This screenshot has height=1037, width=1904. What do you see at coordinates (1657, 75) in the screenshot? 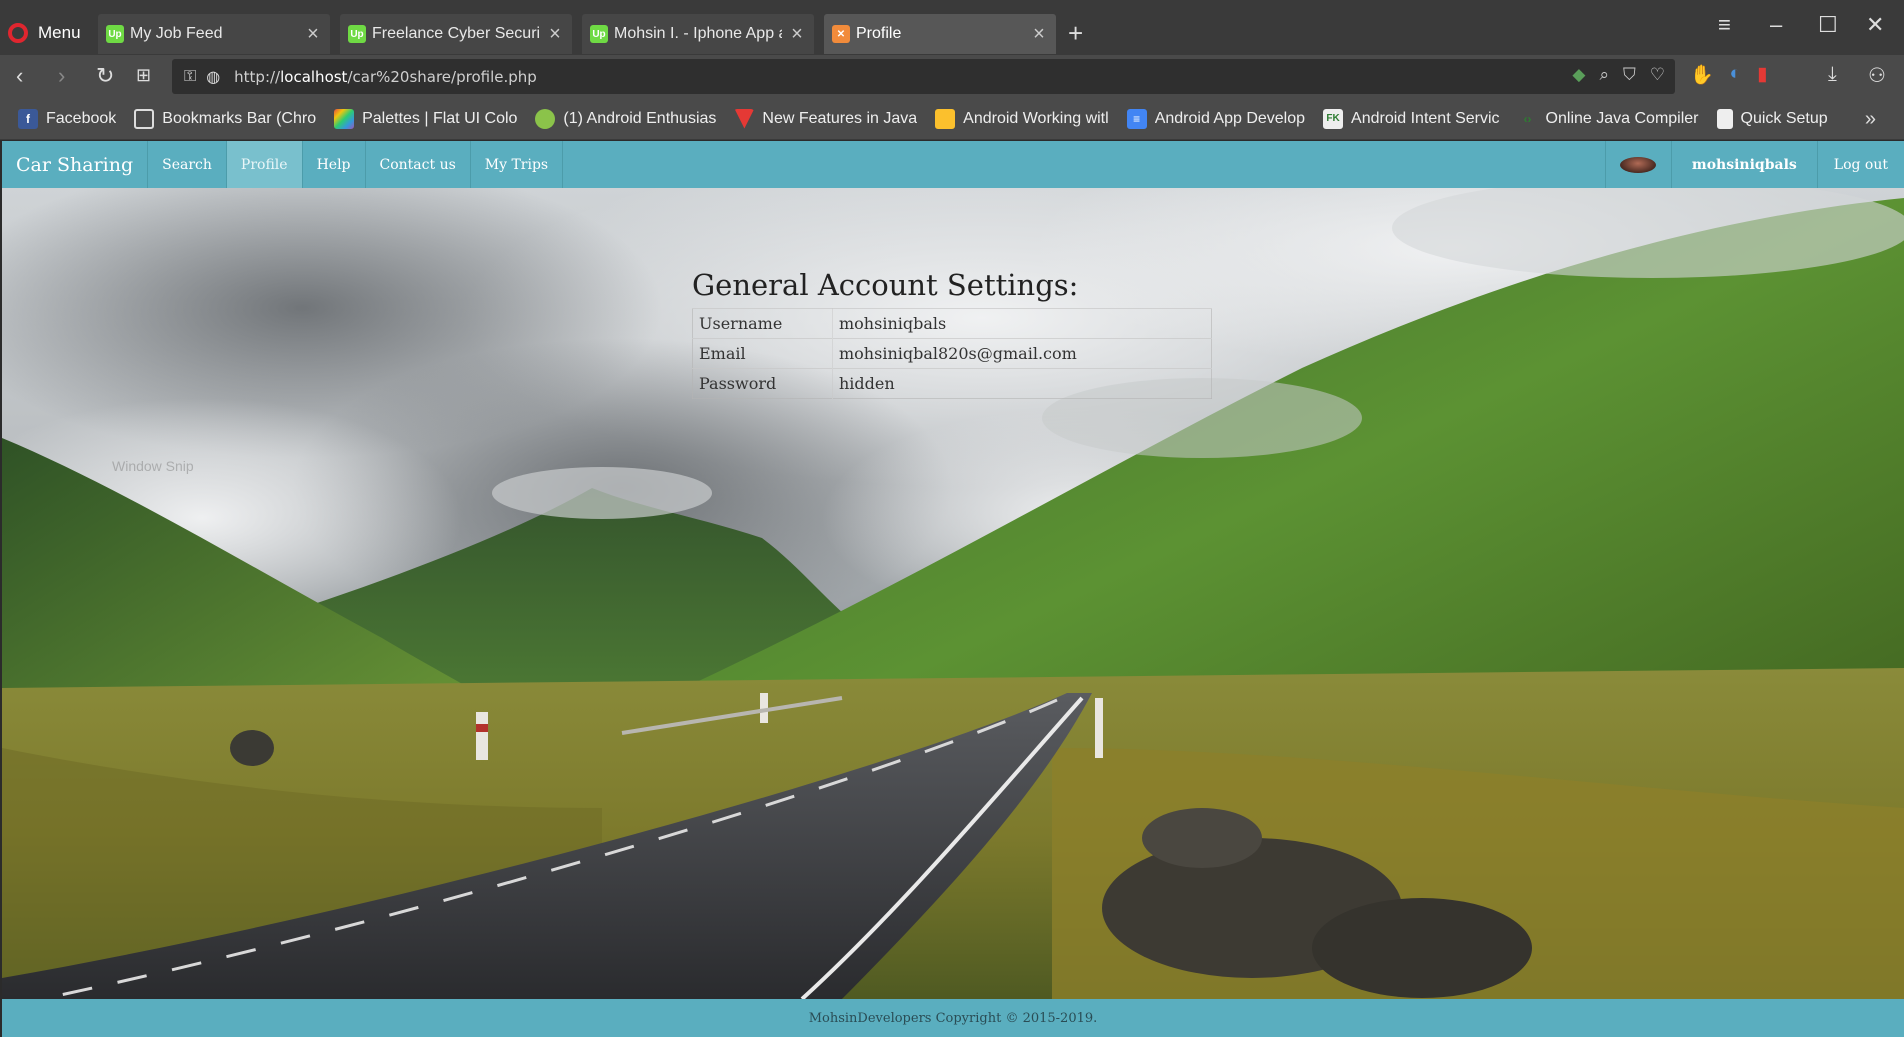
I see `heart-icon: ♡` at bounding box center [1657, 75].